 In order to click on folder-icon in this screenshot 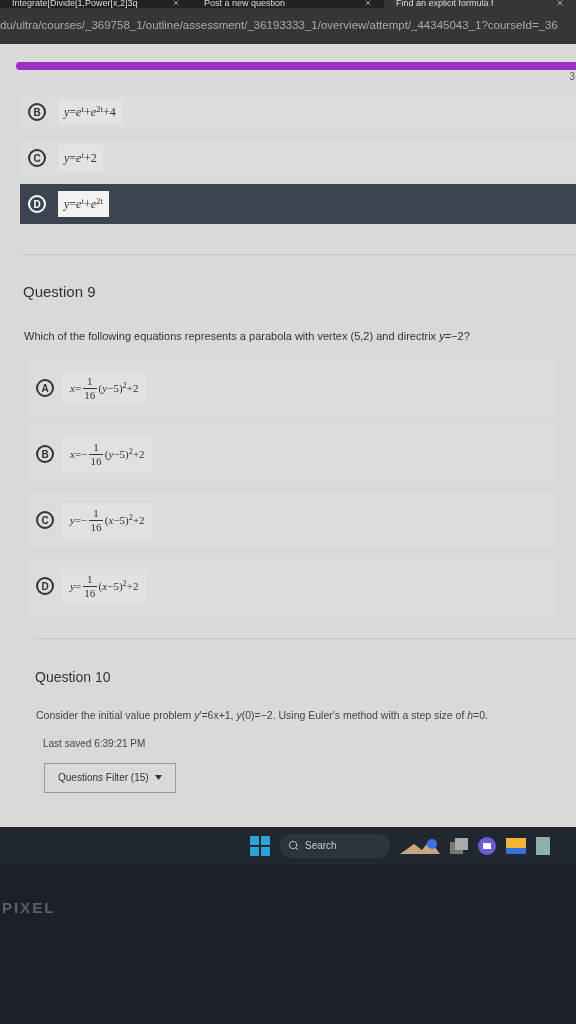, I will do `click(516, 845)`.